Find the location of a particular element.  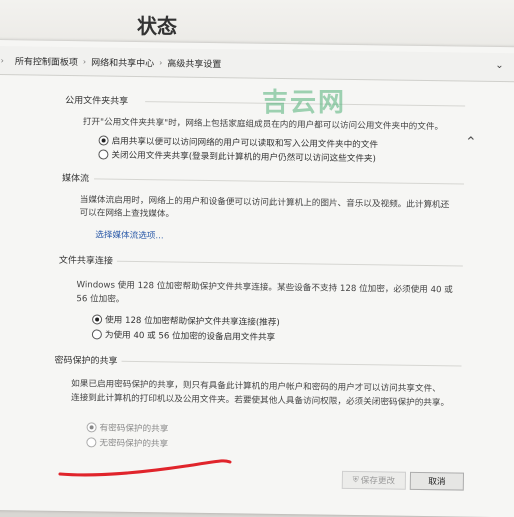

option-password-off: 无密码保护的共享 is located at coordinates (127, 442).